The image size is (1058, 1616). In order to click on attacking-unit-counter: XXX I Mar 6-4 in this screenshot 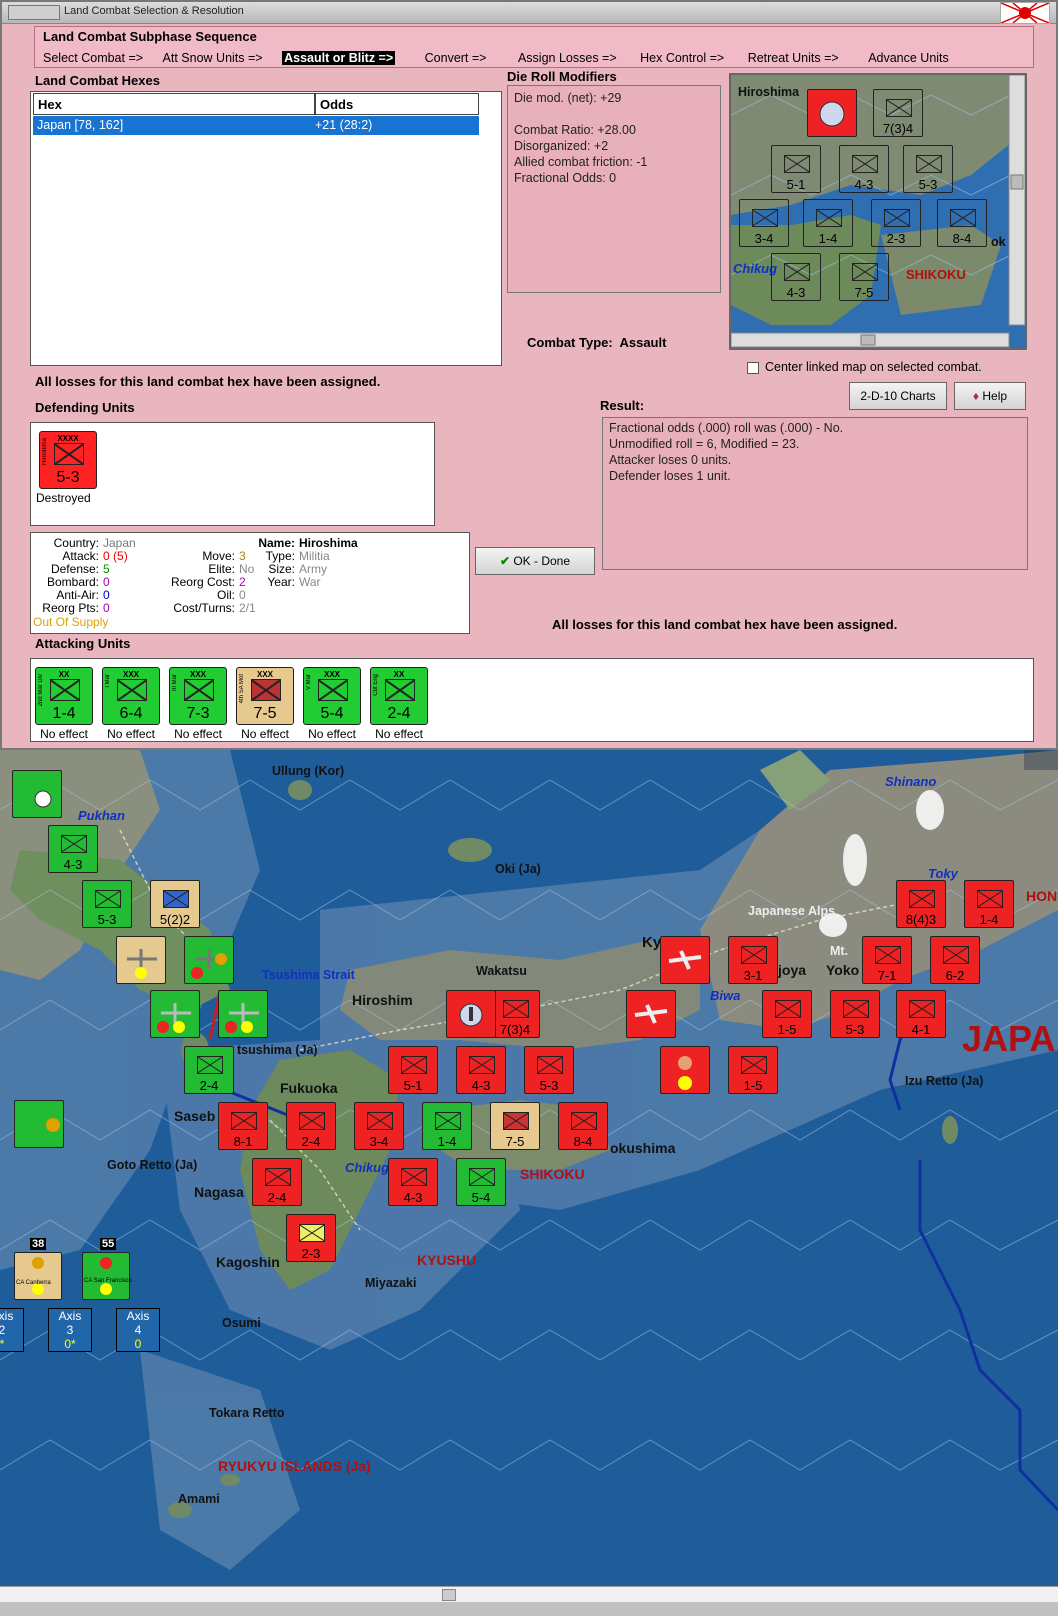, I will do `click(131, 696)`.